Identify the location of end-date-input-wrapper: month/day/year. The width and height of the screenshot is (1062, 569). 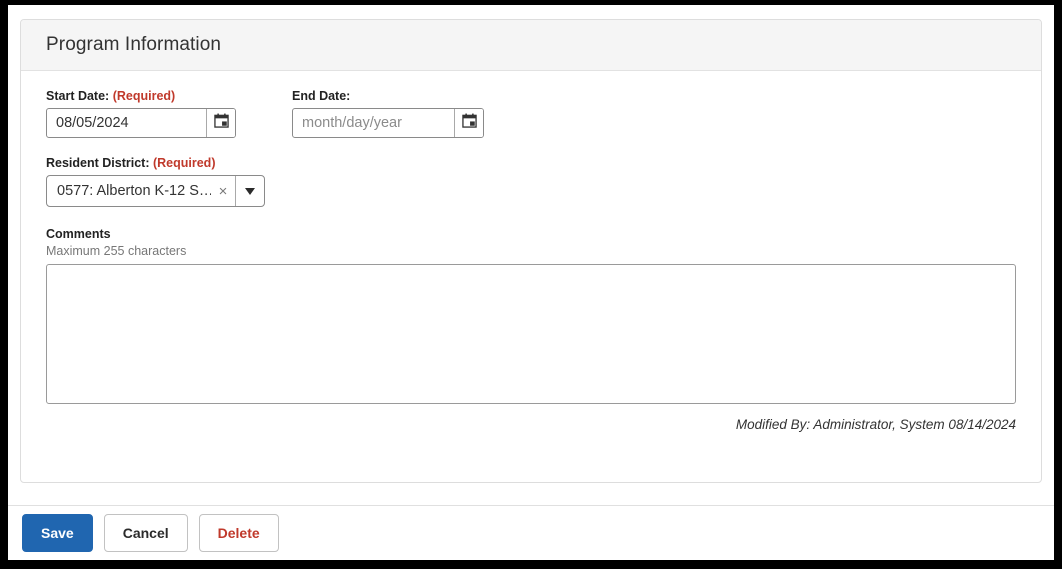
(388, 123).